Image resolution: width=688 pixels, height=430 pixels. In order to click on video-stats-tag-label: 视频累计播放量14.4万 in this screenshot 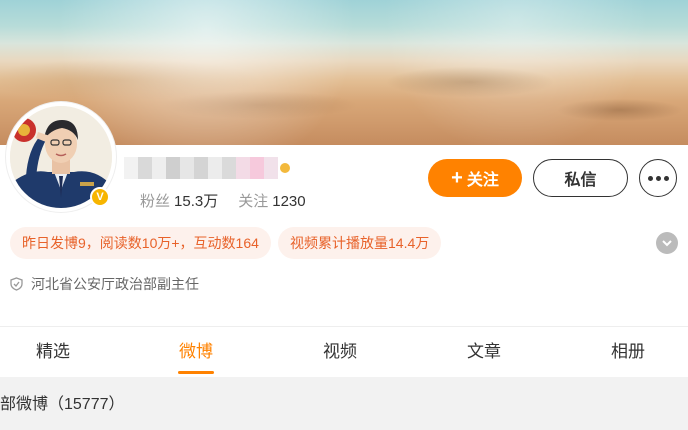, I will do `click(360, 243)`.